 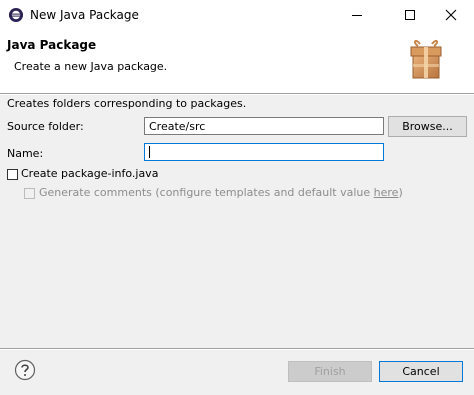 I want to click on maximize-icon, so click(x=410, y=15).